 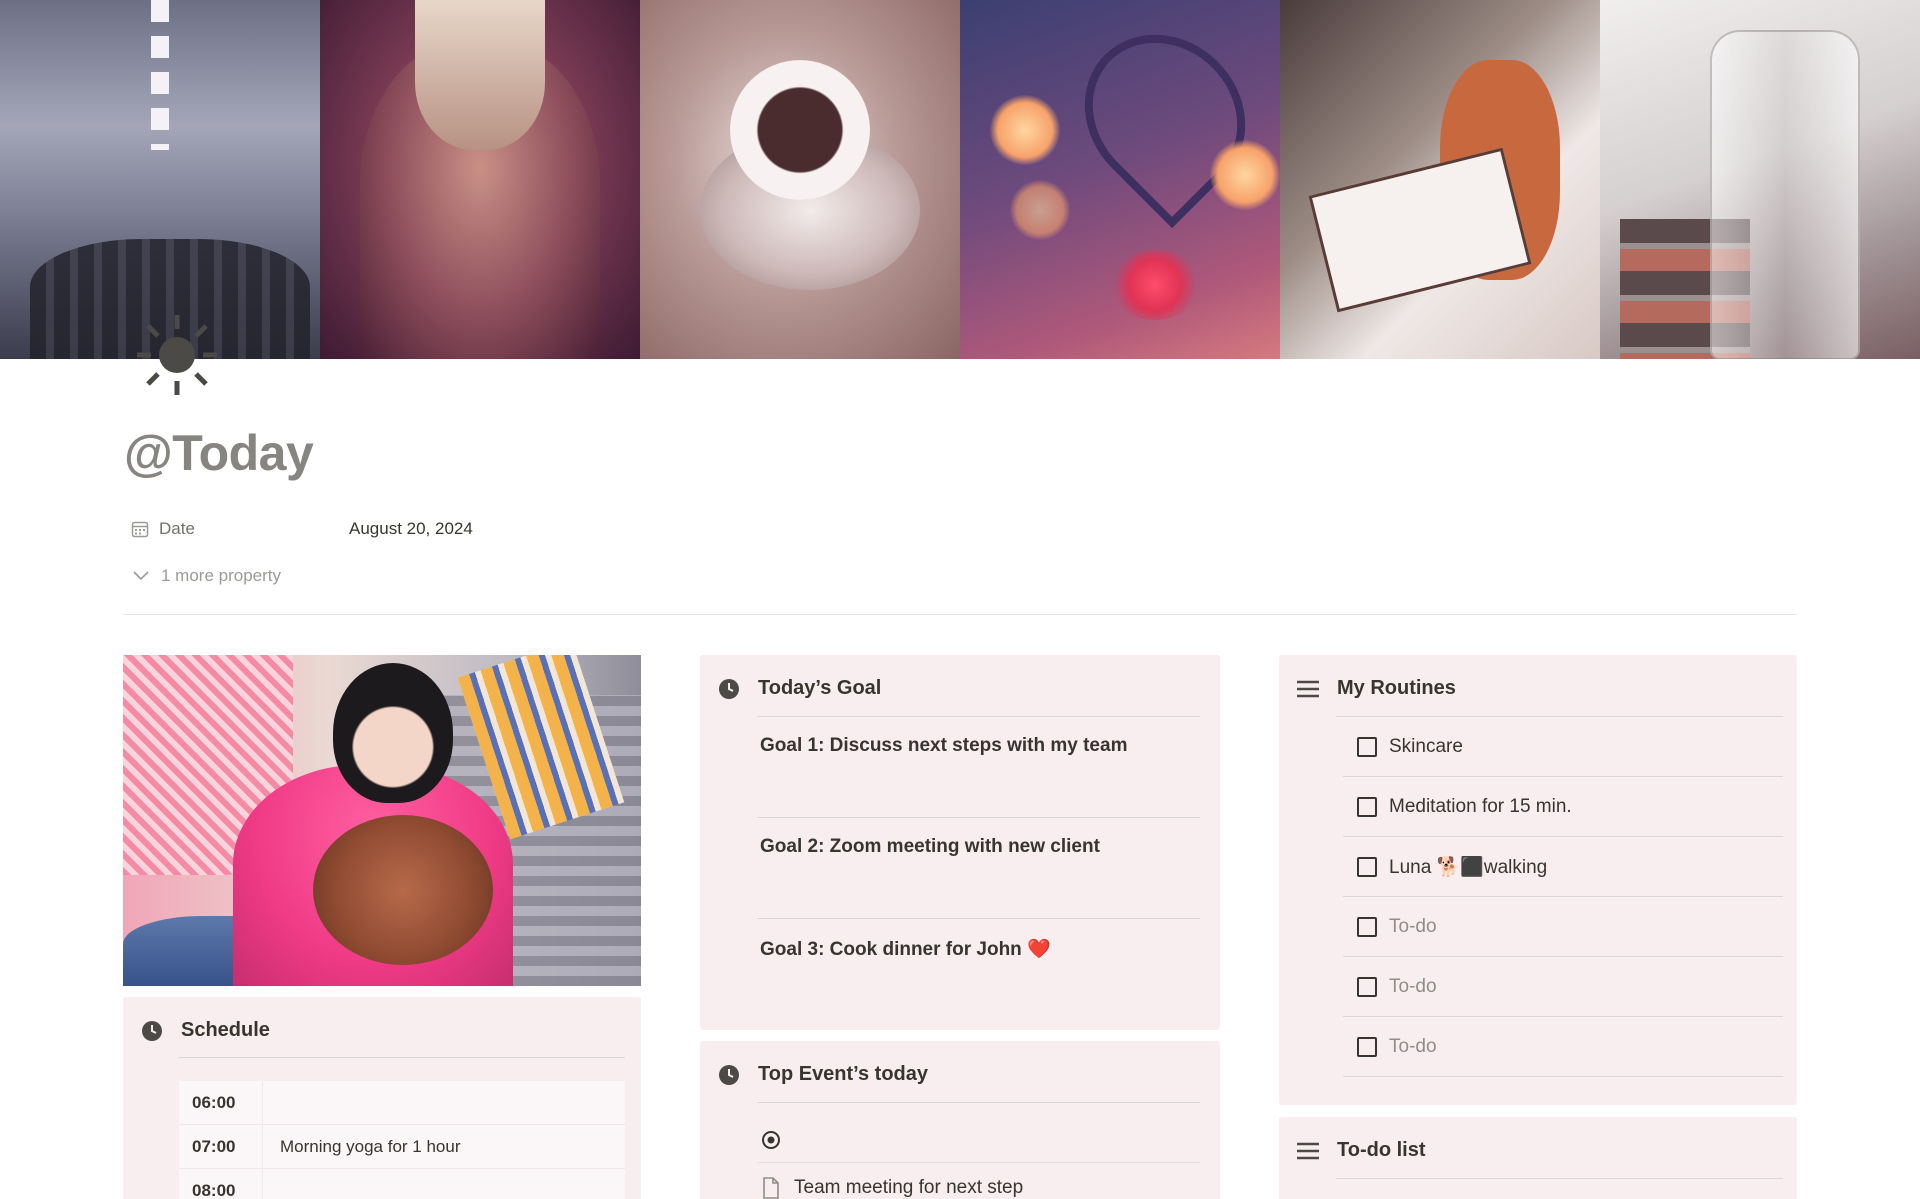 What do you see at coordinates (382, 820) in the screenshot?
I see `profile-photo` at bounding box center [382, 820].